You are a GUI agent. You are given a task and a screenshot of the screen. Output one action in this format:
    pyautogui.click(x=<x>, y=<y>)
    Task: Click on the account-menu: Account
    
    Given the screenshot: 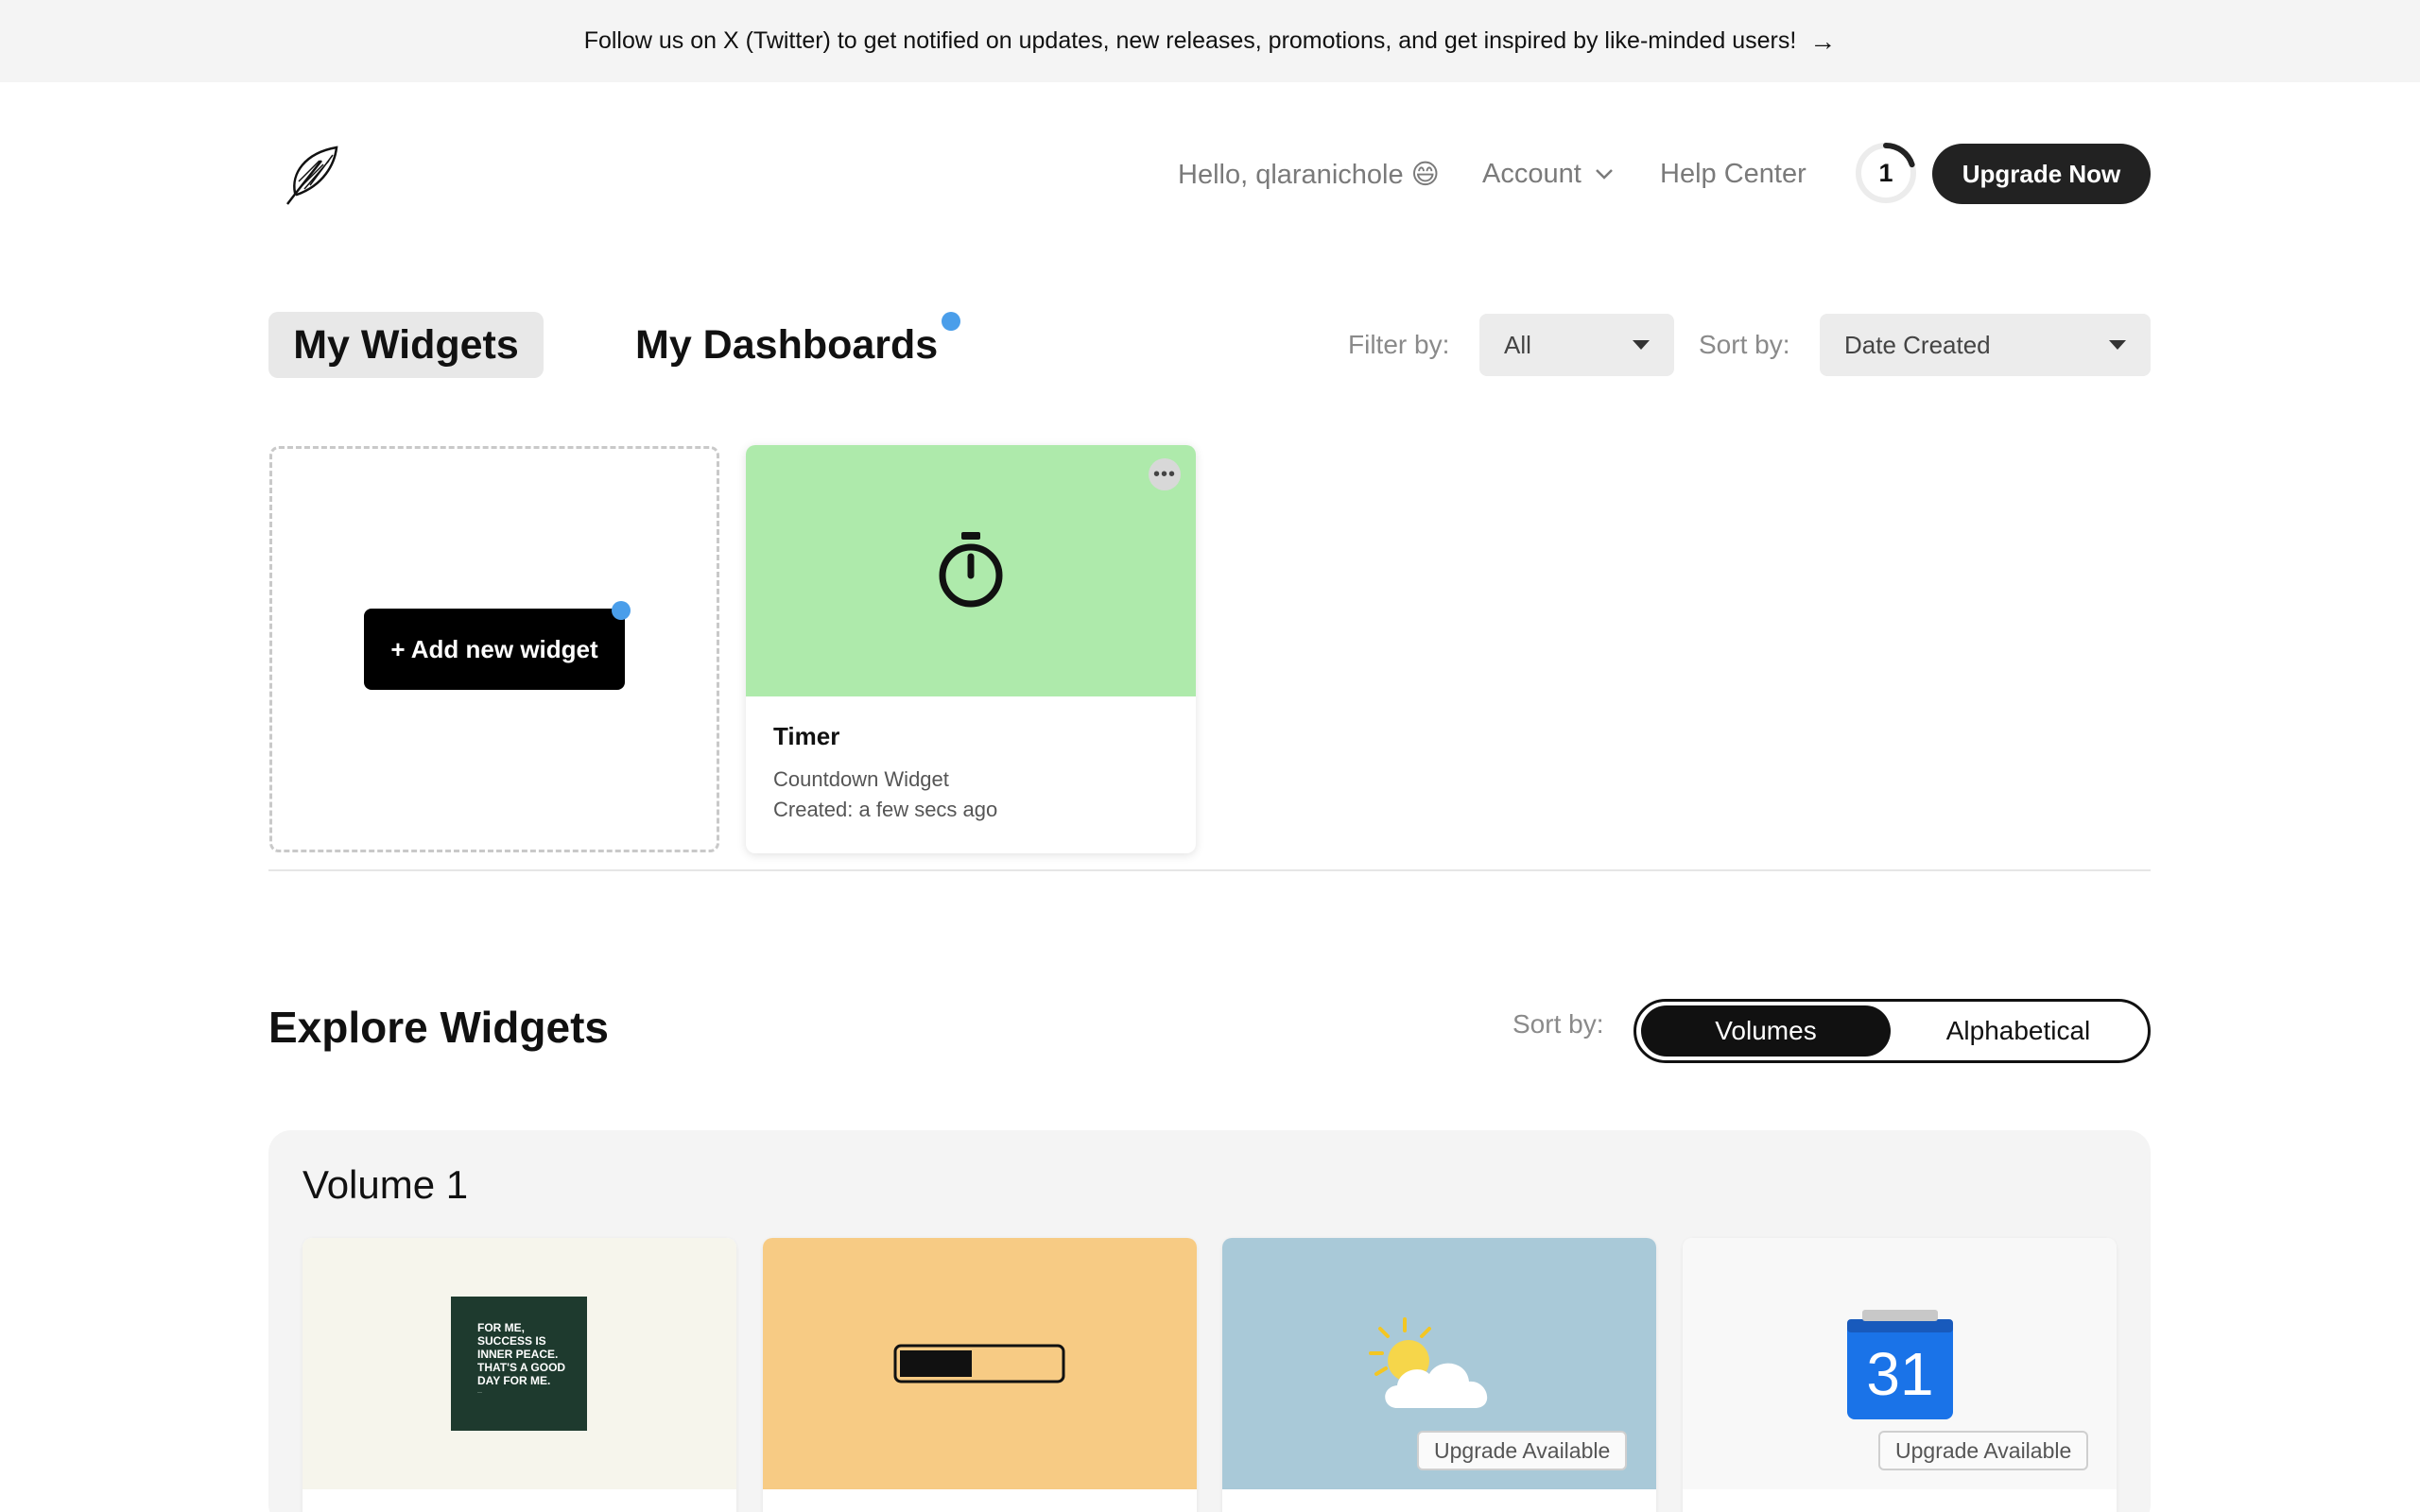 What is the action you would take?
    pyautogui.click(x=1548, y=174)
    